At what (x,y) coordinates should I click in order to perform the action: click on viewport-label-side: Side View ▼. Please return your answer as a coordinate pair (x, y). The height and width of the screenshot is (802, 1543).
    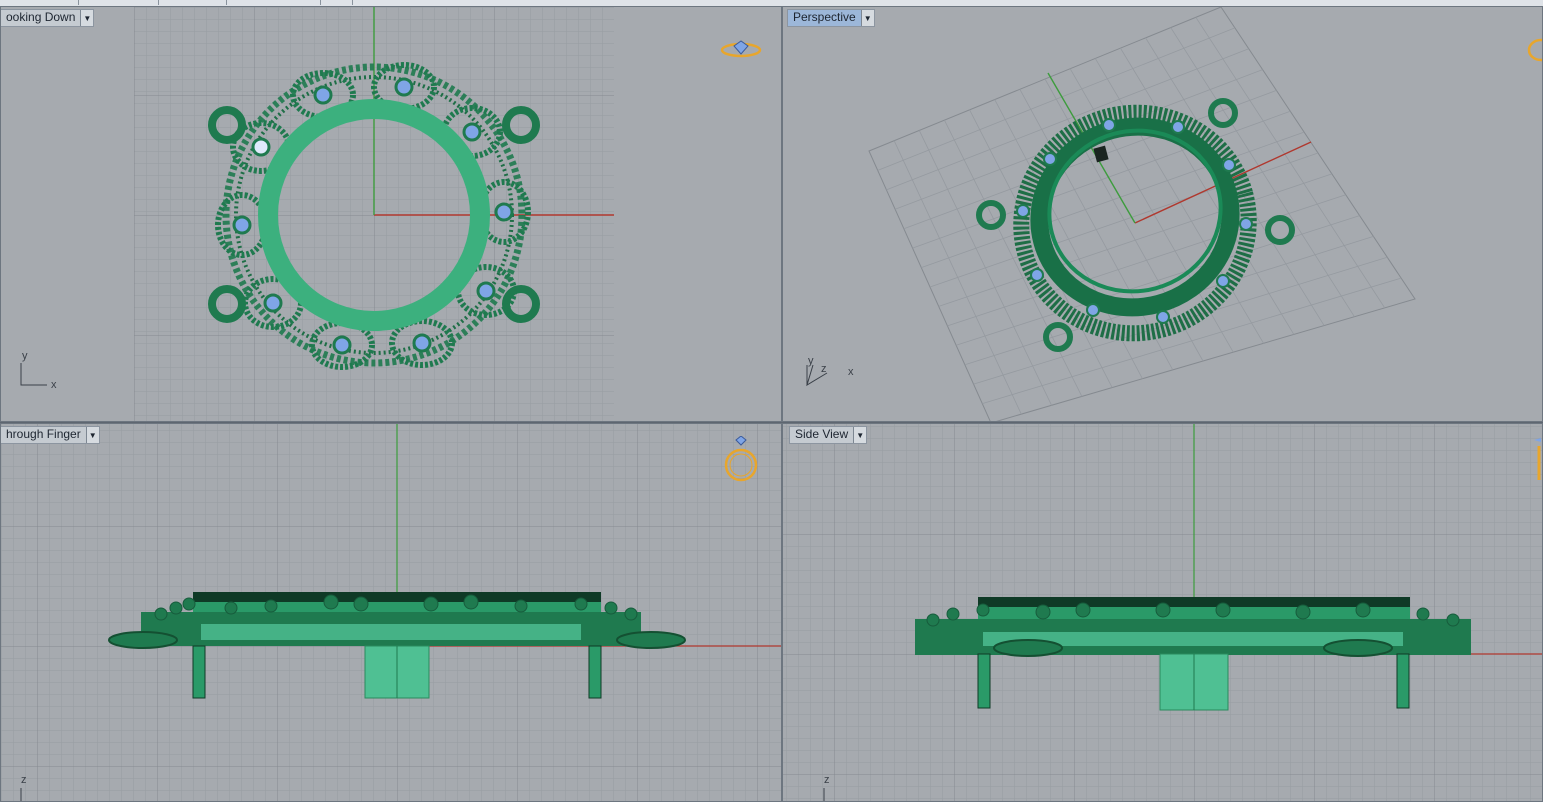
    Looking at the image, I should click on (828, 435).